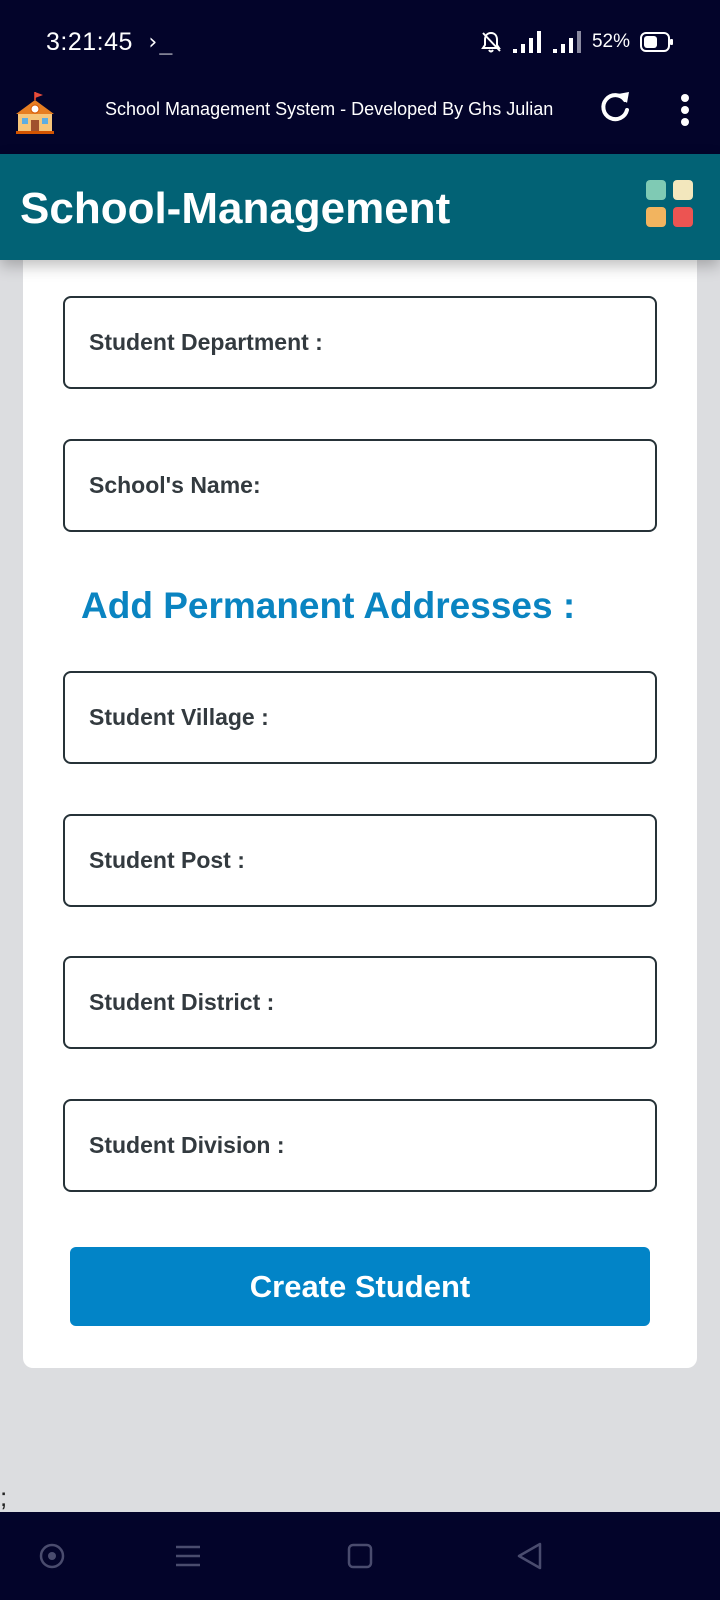 The height and width of the screenshot is (1600, 720). What do you see at coordinates (188, 1556) in the screenshot?
I see `menu-icon` at bounding box center [188, 1556].